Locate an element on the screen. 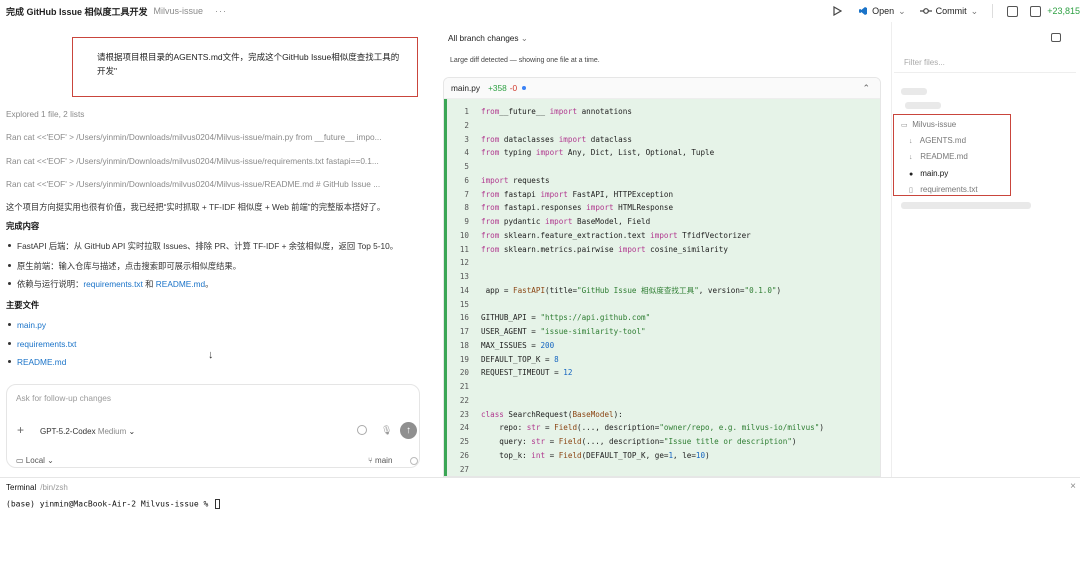 The width and height of the screenshot is (1080, 573). line-number: 15 is located at coordinates (464, 304).